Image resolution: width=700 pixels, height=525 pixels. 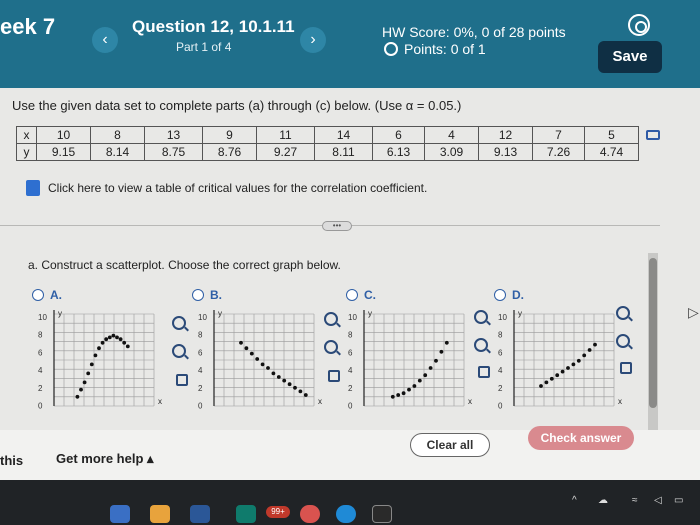 What do you see at coordinates (105, 40) in the screenshot?
I see `previous-question-button: ‹` at bounding box center [105, 40].